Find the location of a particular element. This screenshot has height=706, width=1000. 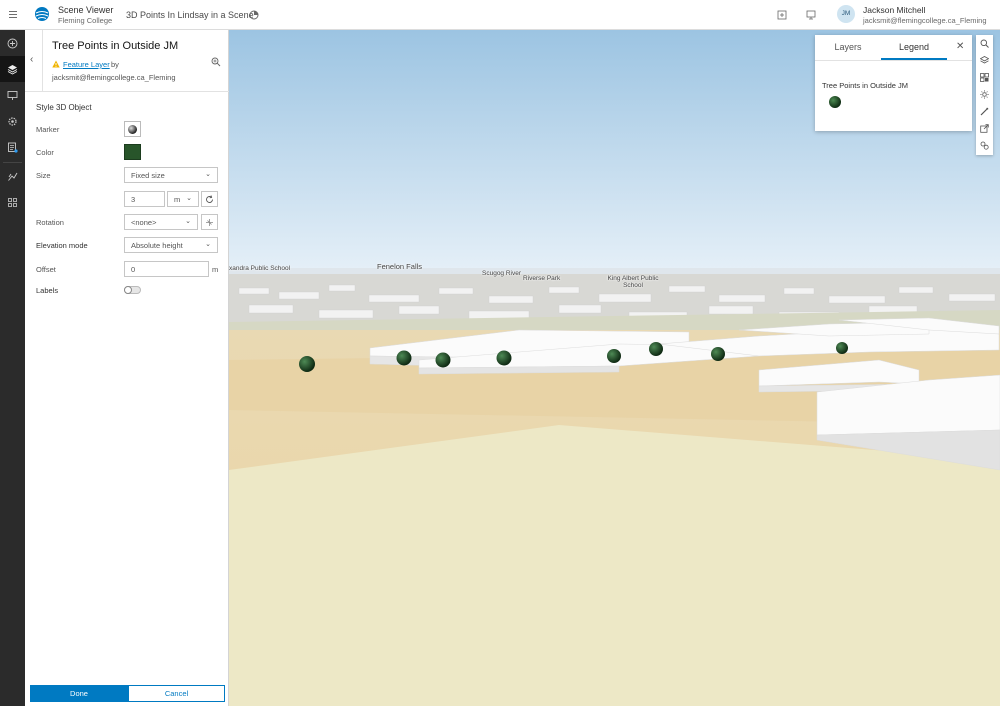

share-button is located at coordinates (984, 128).